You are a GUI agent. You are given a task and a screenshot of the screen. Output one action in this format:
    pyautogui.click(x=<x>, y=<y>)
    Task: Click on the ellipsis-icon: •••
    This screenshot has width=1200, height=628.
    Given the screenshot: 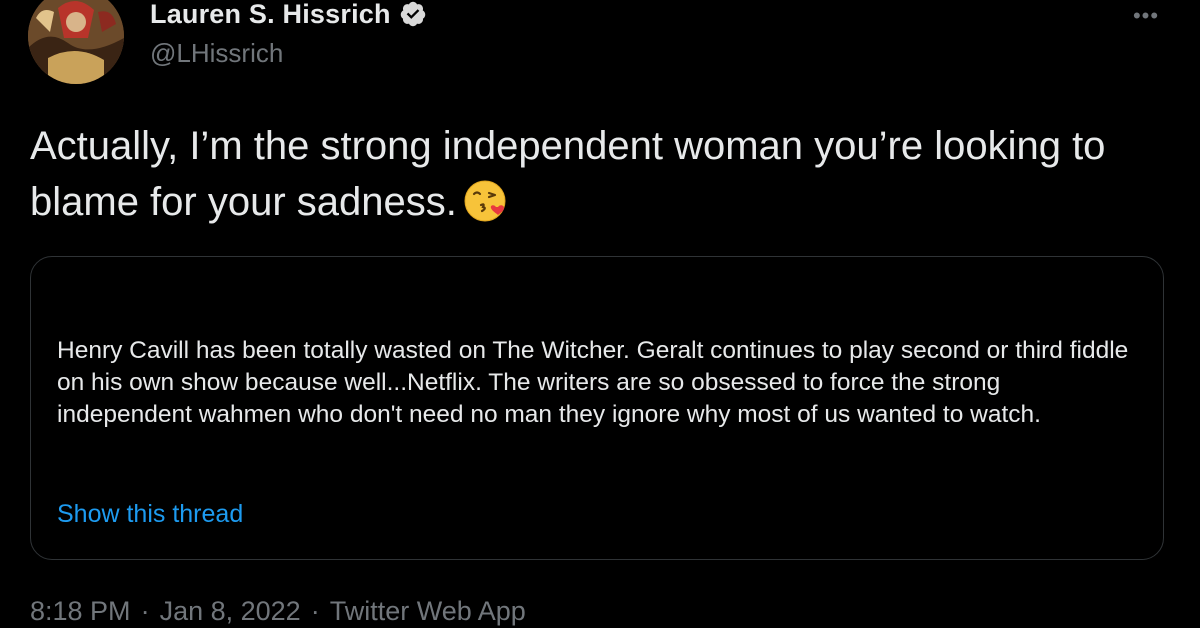 What is the action you would take?
    pyautogui.click(x=1146, y=15)
    